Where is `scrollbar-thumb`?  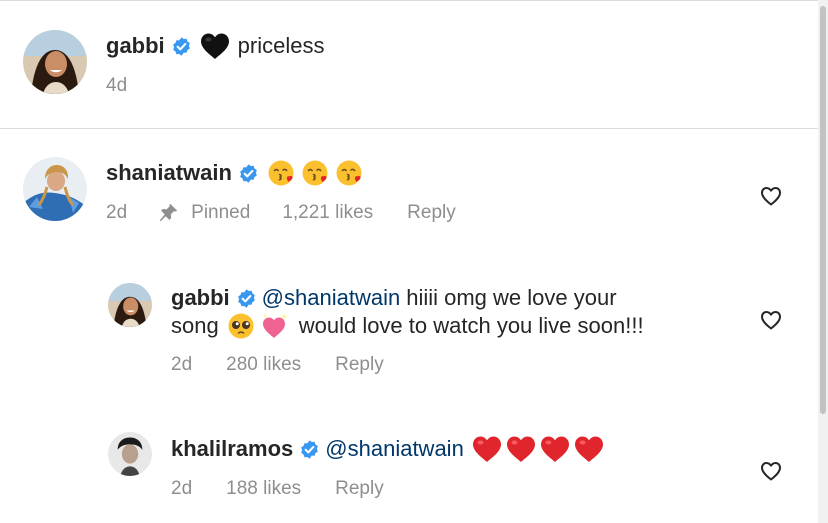 scrollbar-thumb is located at coordinates (823, 210).